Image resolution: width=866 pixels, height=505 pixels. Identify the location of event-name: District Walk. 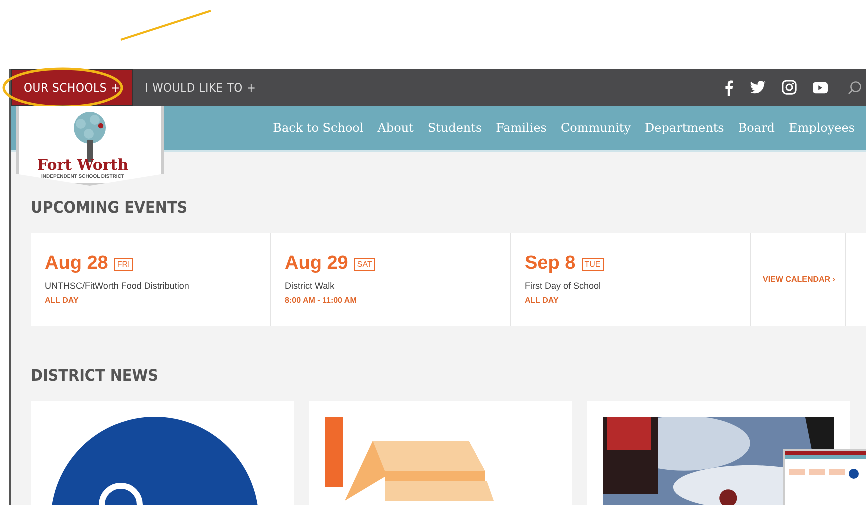
(310, 286).